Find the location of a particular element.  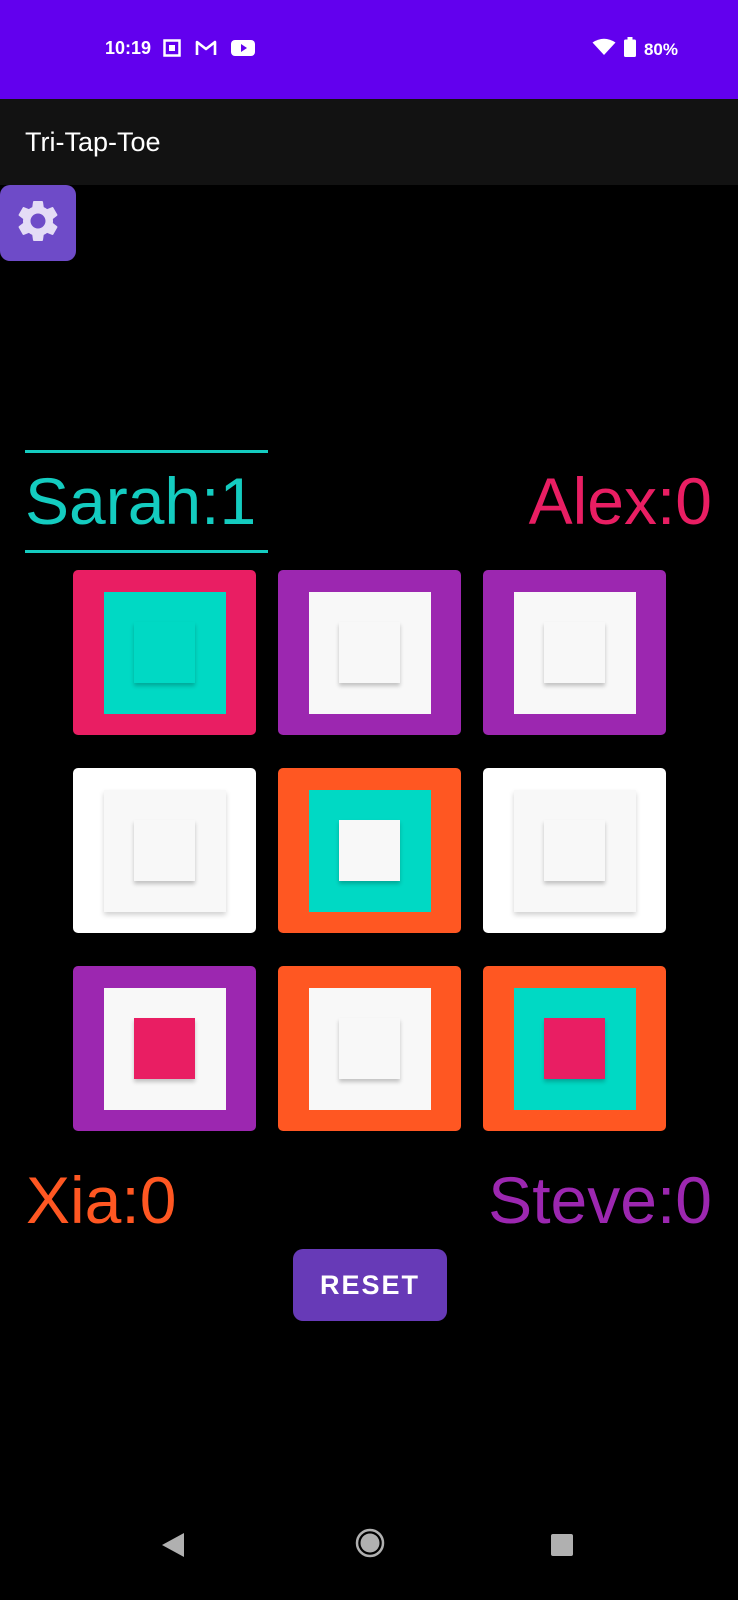

app-title: Tri-Tap-Toe is located at coordinates (93, 142).